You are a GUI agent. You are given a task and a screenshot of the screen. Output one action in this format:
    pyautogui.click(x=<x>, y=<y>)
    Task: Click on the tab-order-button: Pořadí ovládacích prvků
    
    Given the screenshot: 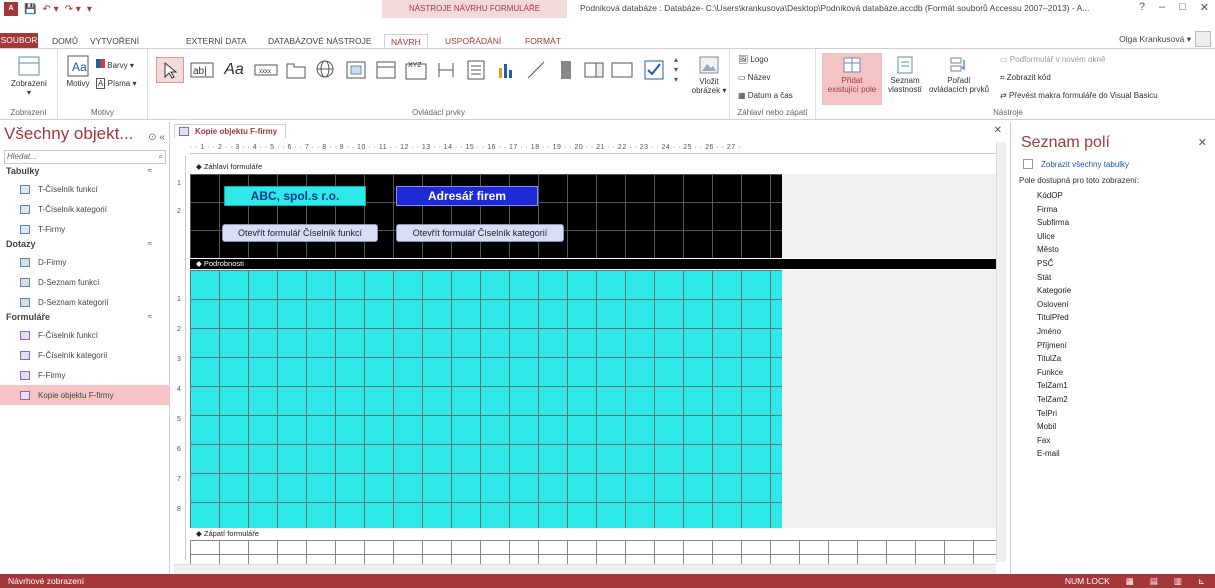 What is the action you would take?
    pyautogui.click(x=959, y=75)
    